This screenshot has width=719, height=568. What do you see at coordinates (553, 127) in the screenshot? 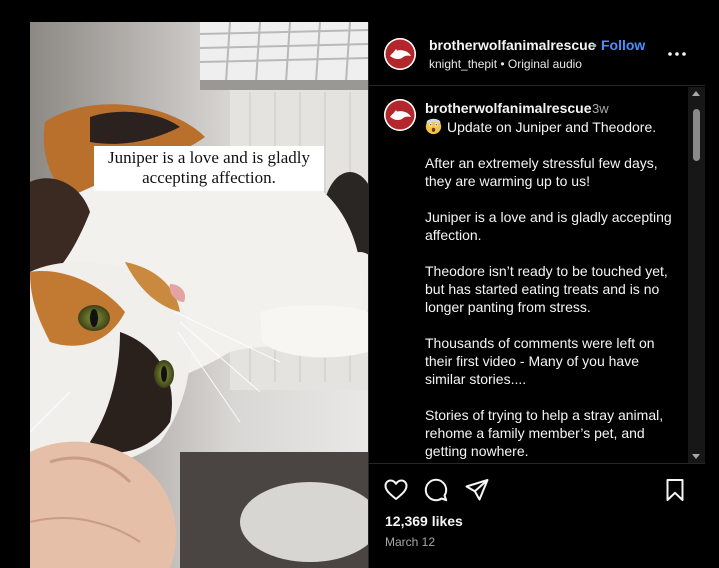
I see `caption-paragraph: Update on Juniper and Theodore.` at bounding box center [553, 127].